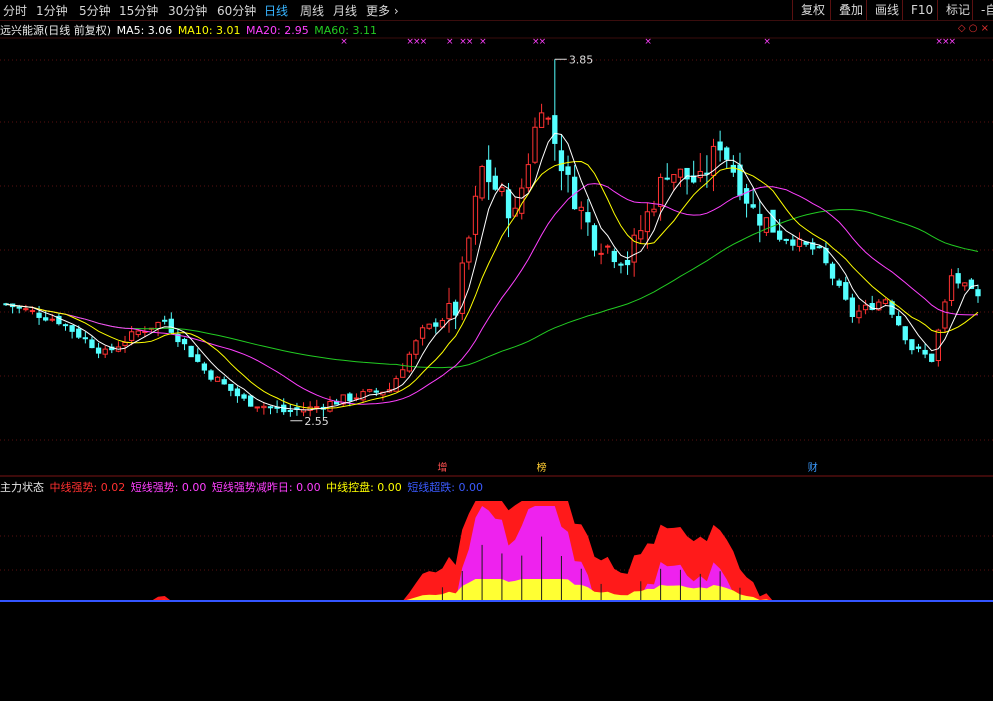 The height and width of the screenshot is (701, 993). I want to click on event-tag-2: 财, so click(813, 469).